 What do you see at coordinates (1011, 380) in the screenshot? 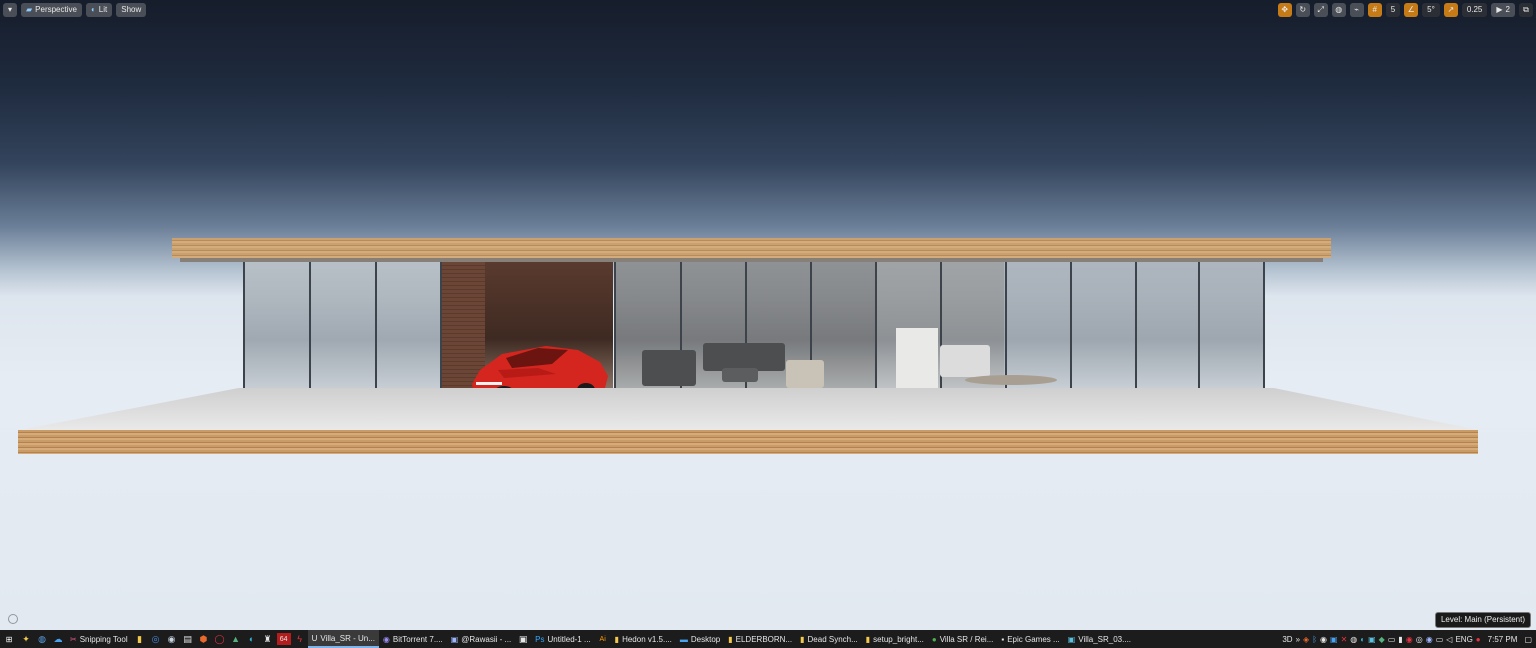
I see `rug` at bounding box center [1011, 380].